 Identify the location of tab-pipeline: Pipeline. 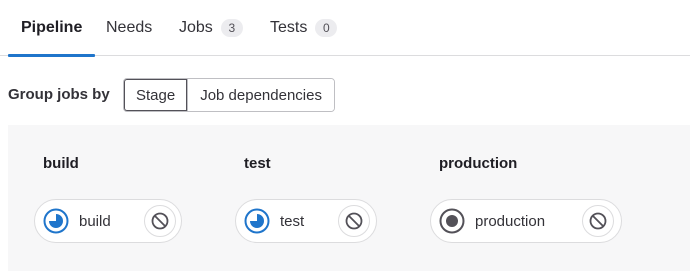
(52, 28).